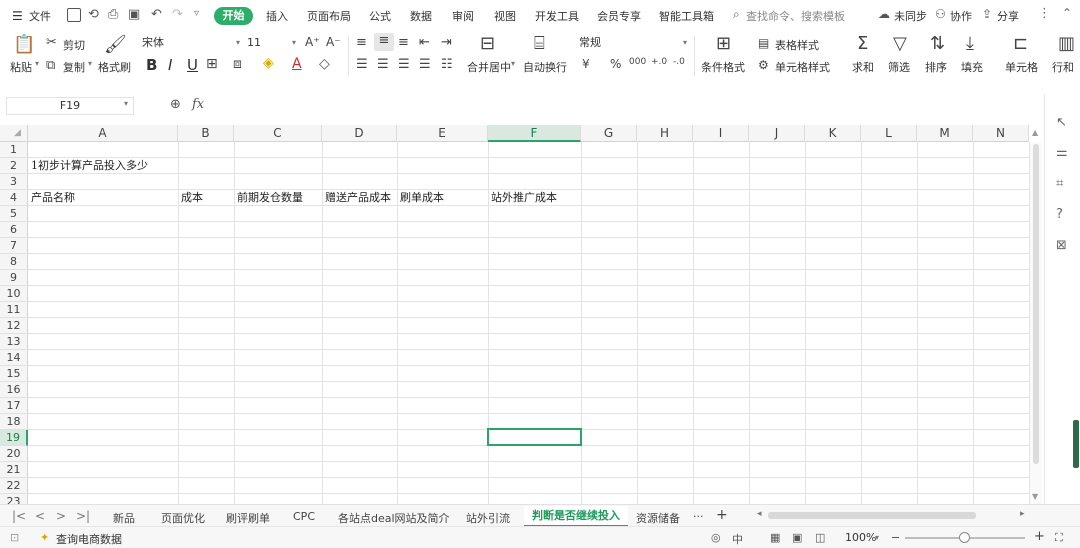 This screenshot has height=548, width=1080. Describe the element at coordinates (447, 64) in the screenshot. I see `distributed-icon: ☷` at that location.